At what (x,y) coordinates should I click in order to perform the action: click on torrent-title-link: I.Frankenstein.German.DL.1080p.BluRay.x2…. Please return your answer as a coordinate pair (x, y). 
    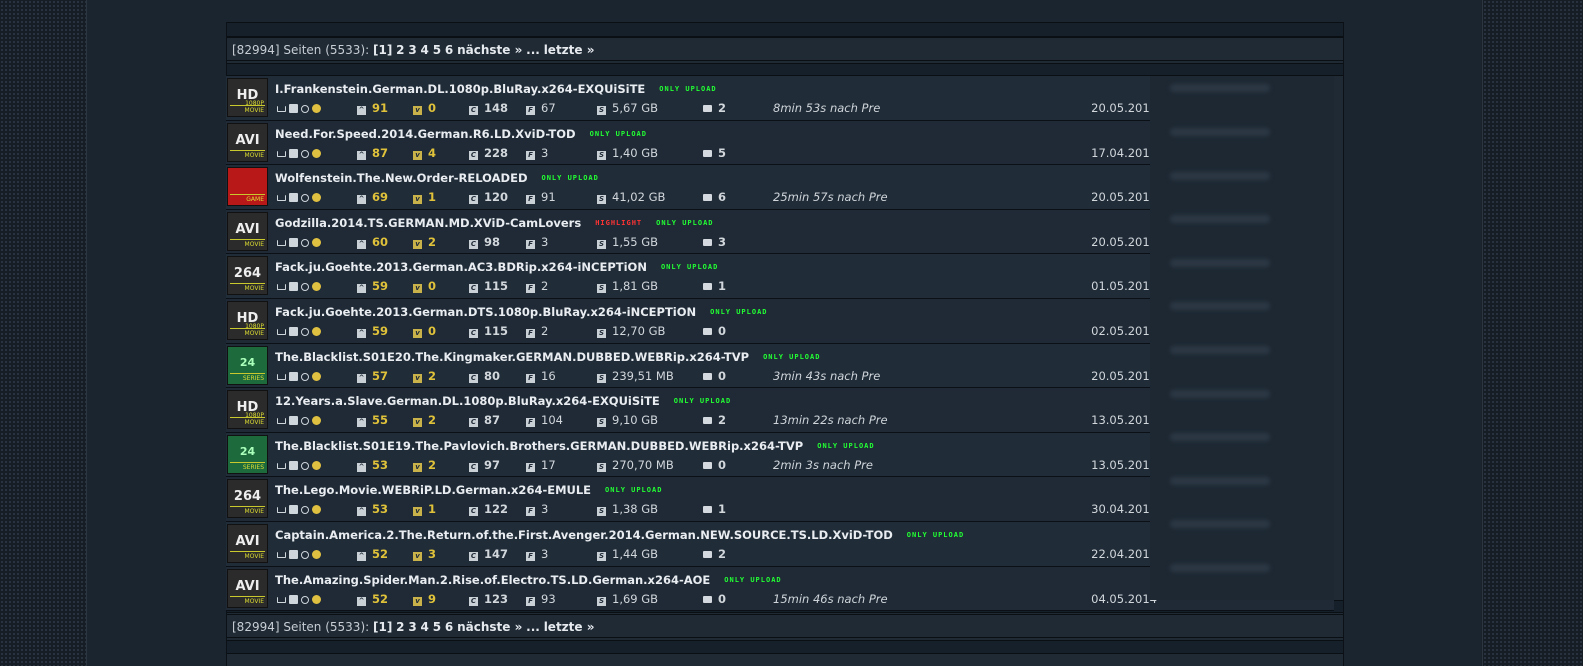
    Looking at the image, I should click on (496, 89).